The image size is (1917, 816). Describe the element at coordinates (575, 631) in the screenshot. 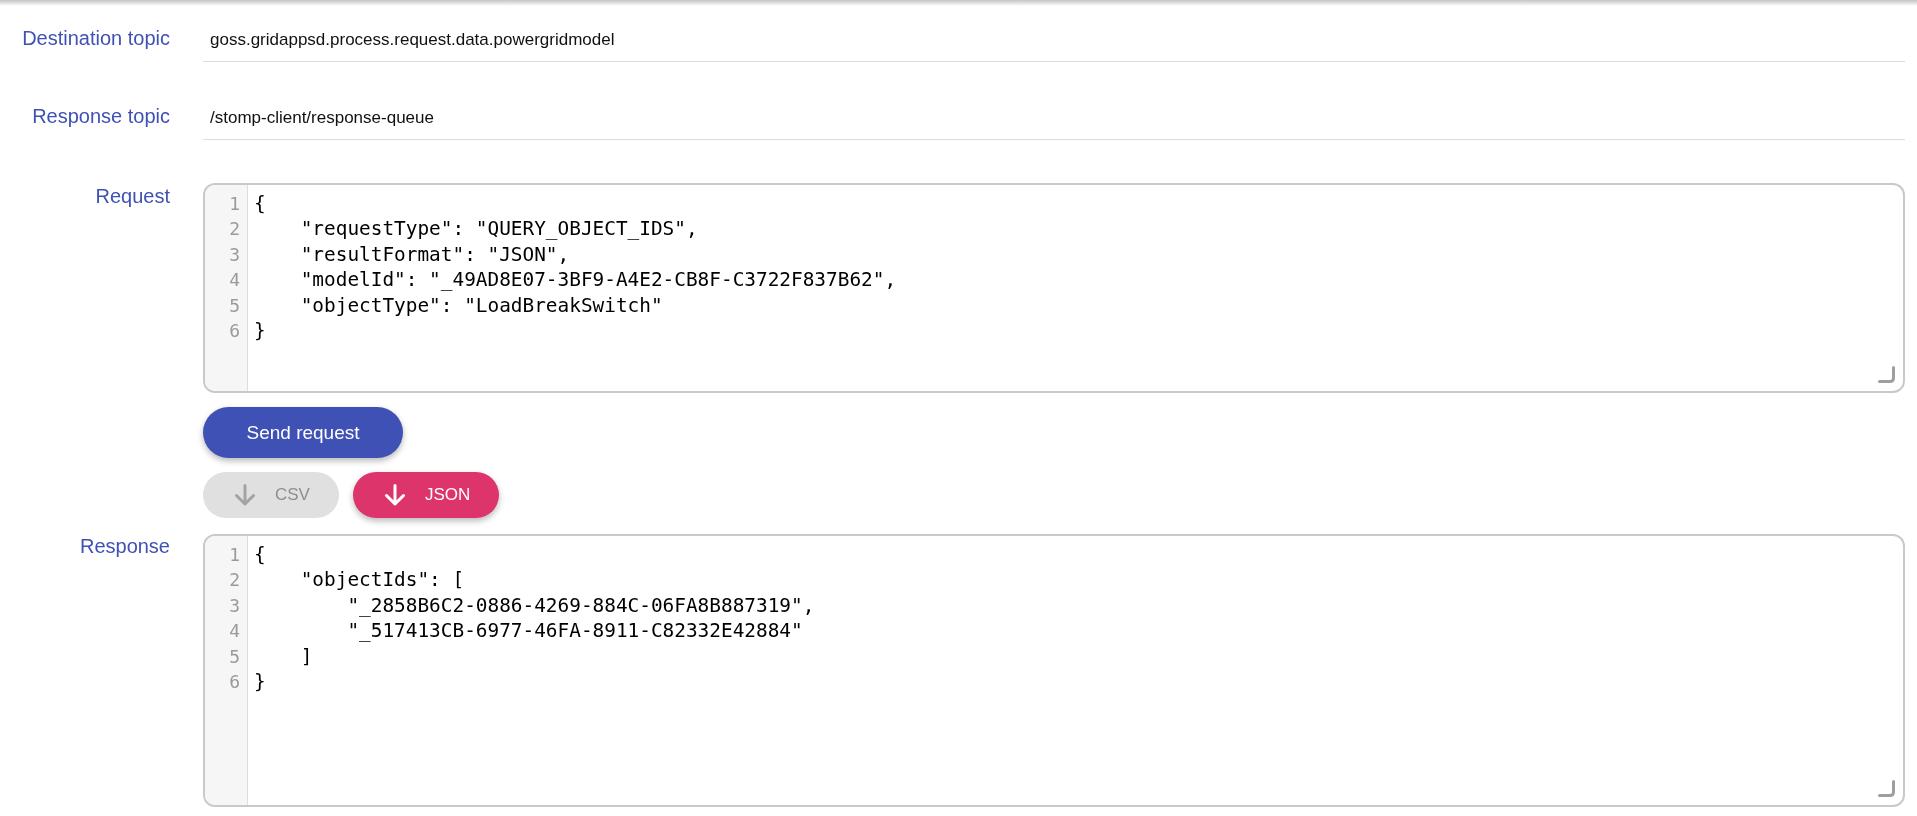

I see `code-line: "_517413CB-6977-46FA-8911-C82332E42884"` at that location.